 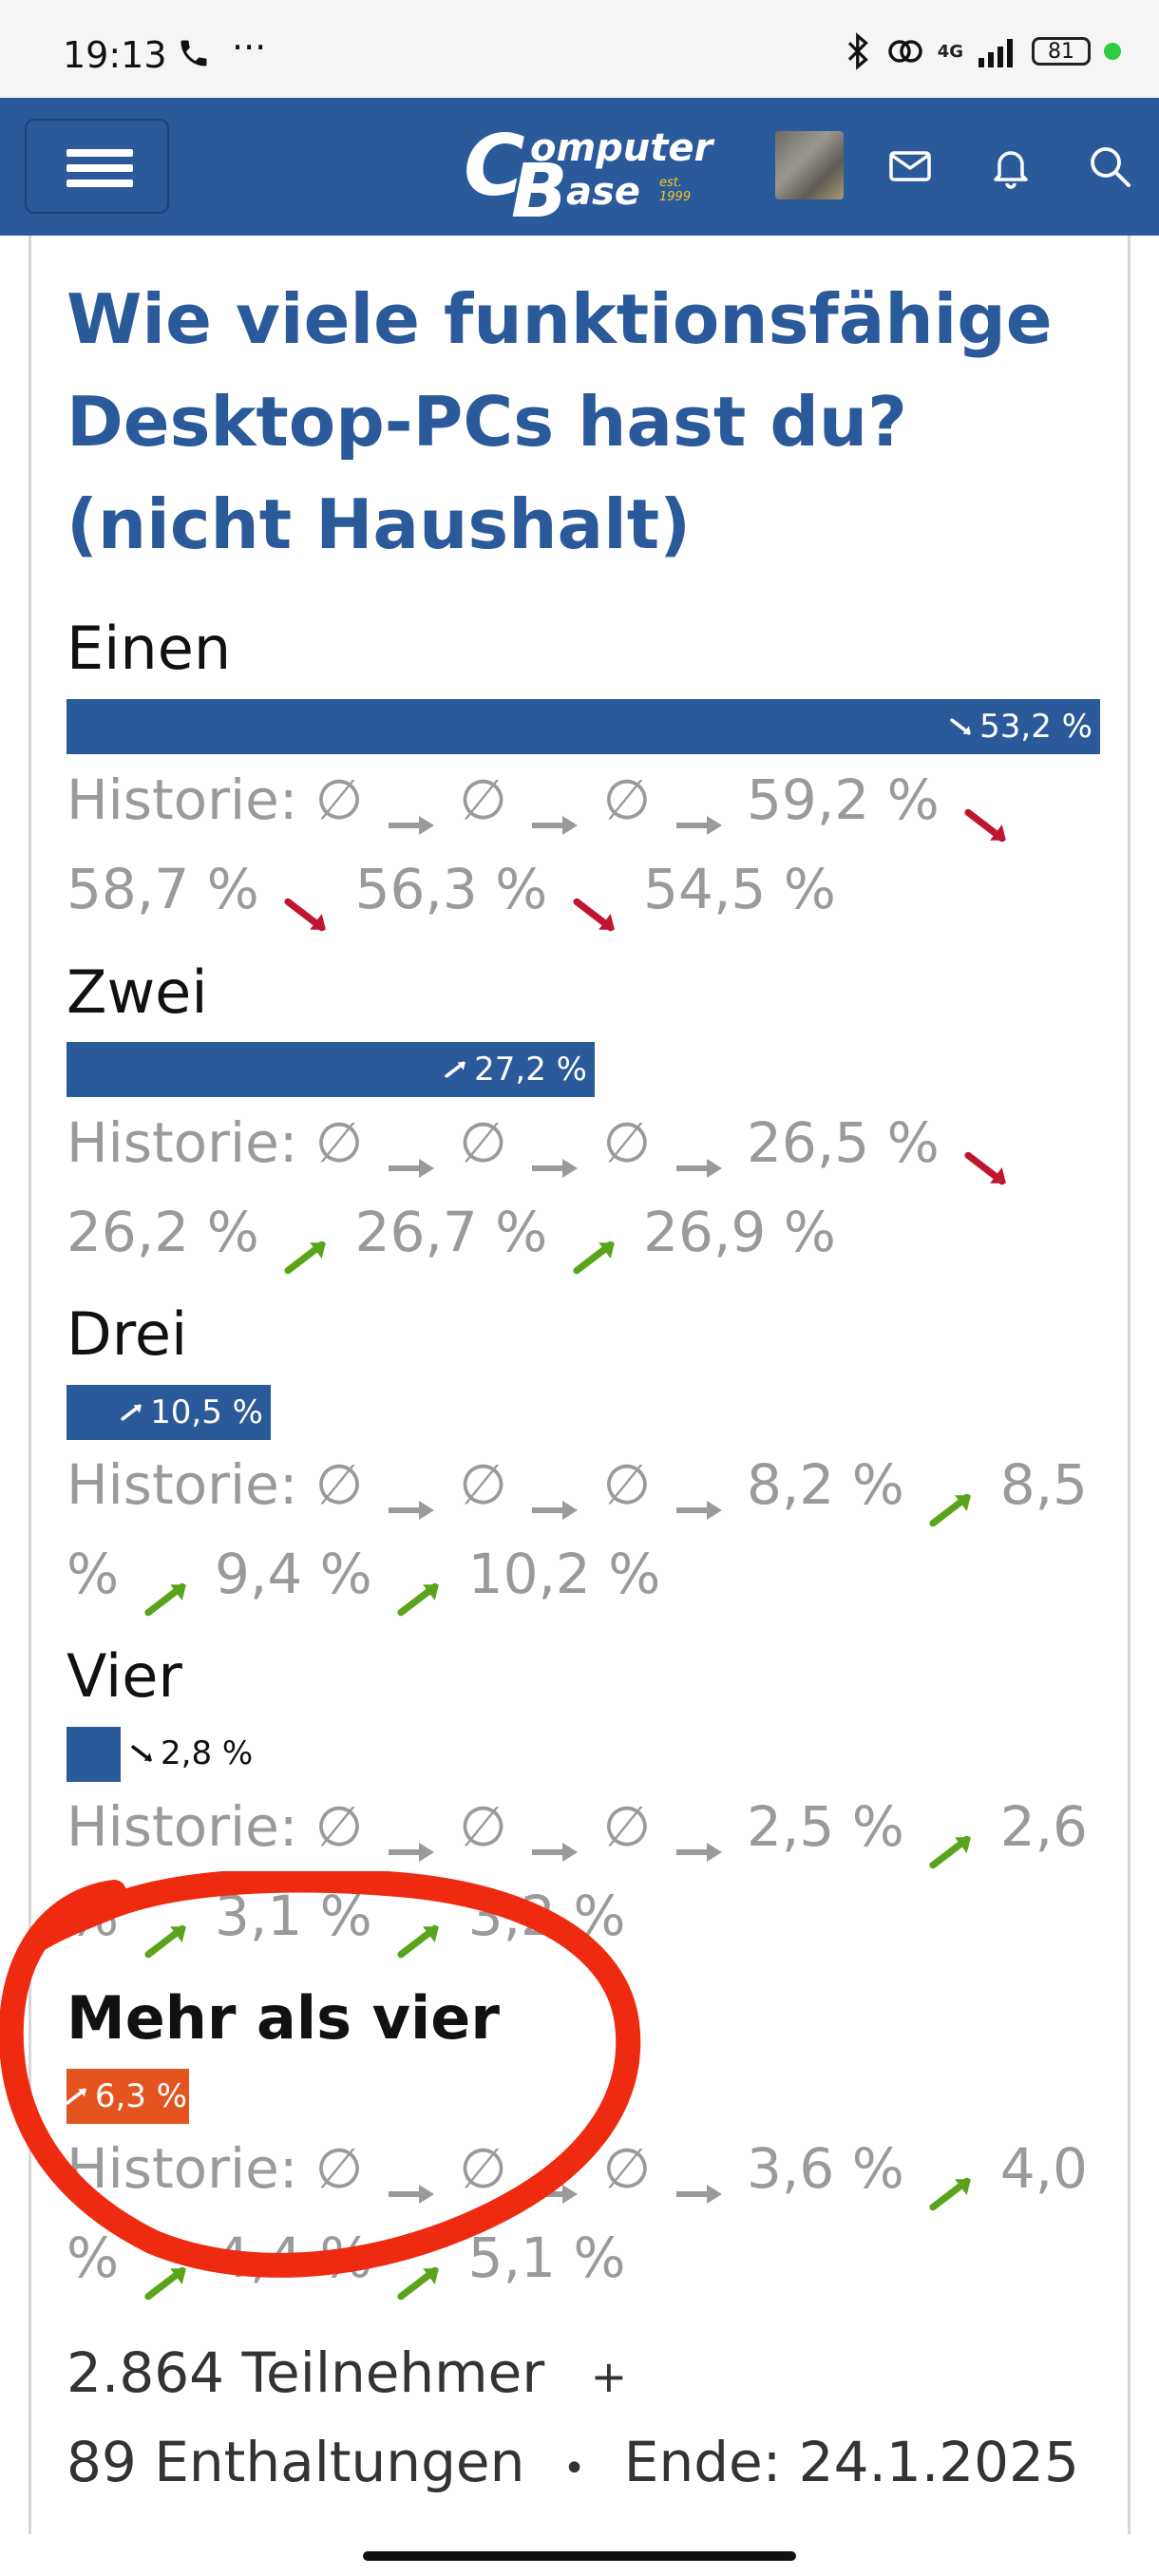 I want to click on history-vier: Historie: ∅ ∅ ∅ 2,5 % 2,6 % 3,1 % 3,2 %, so click(x=579, y=1871).